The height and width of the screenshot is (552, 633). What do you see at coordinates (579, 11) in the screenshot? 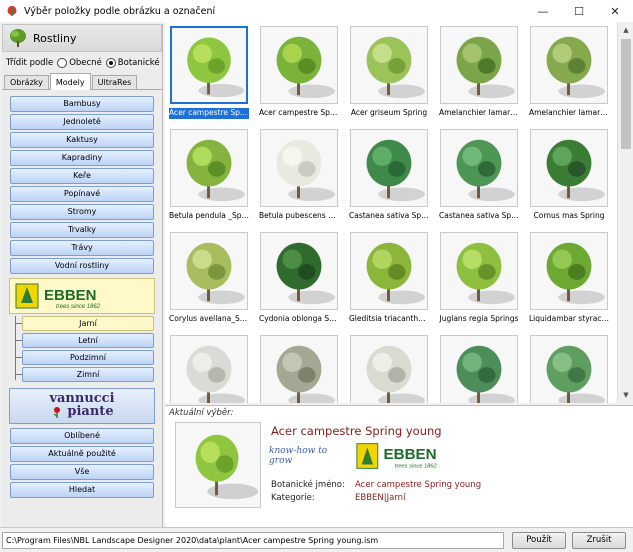
I see `maximize-icon: ☐` at bounding box center [579, 11].